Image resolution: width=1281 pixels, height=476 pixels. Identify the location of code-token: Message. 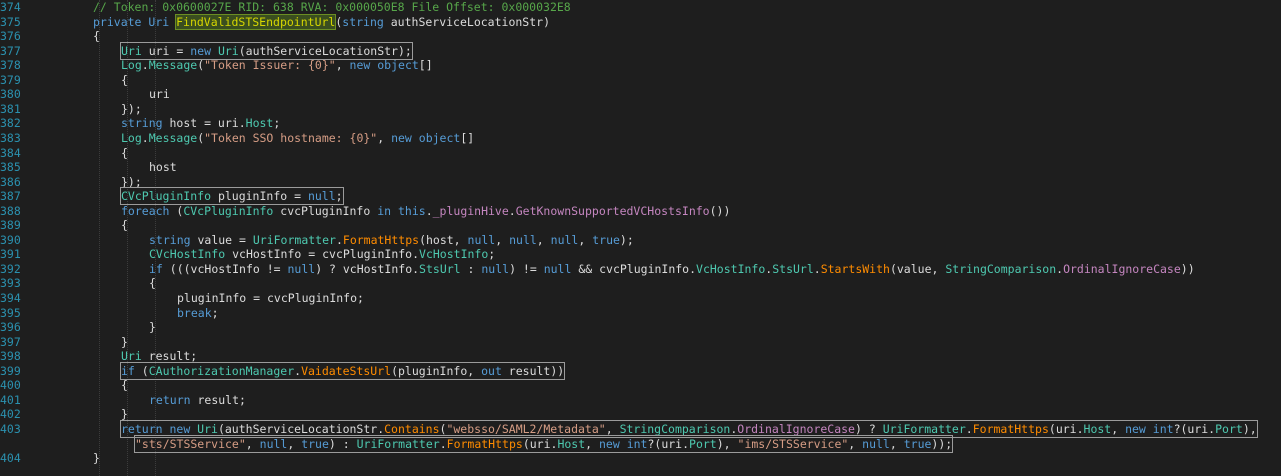
(173, 65).